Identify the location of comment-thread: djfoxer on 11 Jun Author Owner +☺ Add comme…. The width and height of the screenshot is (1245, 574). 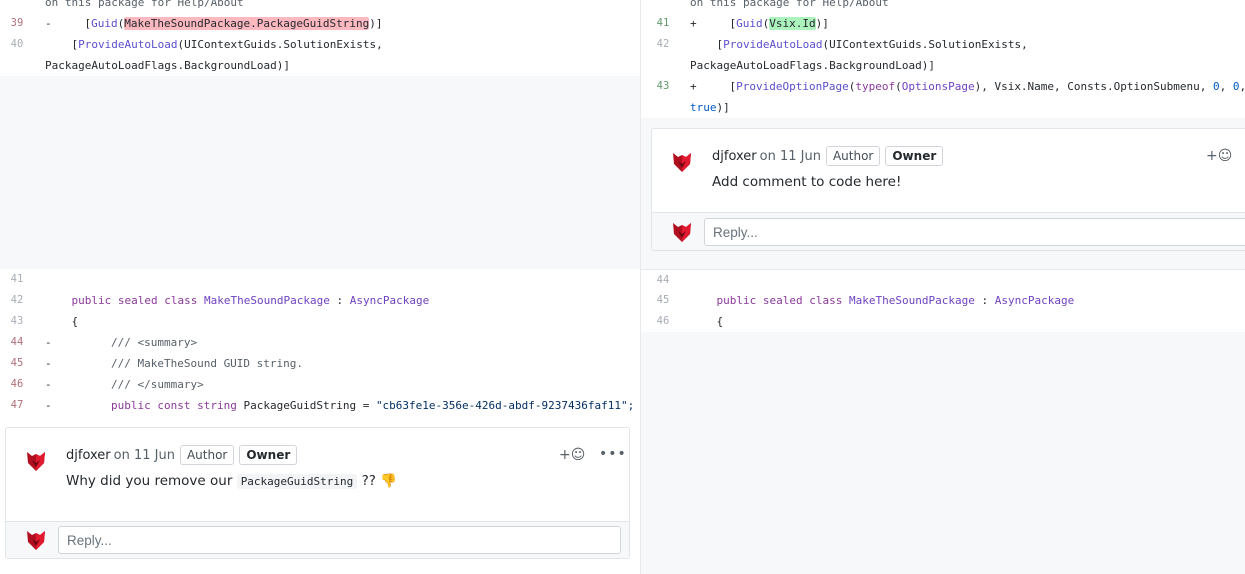
(948, 189).